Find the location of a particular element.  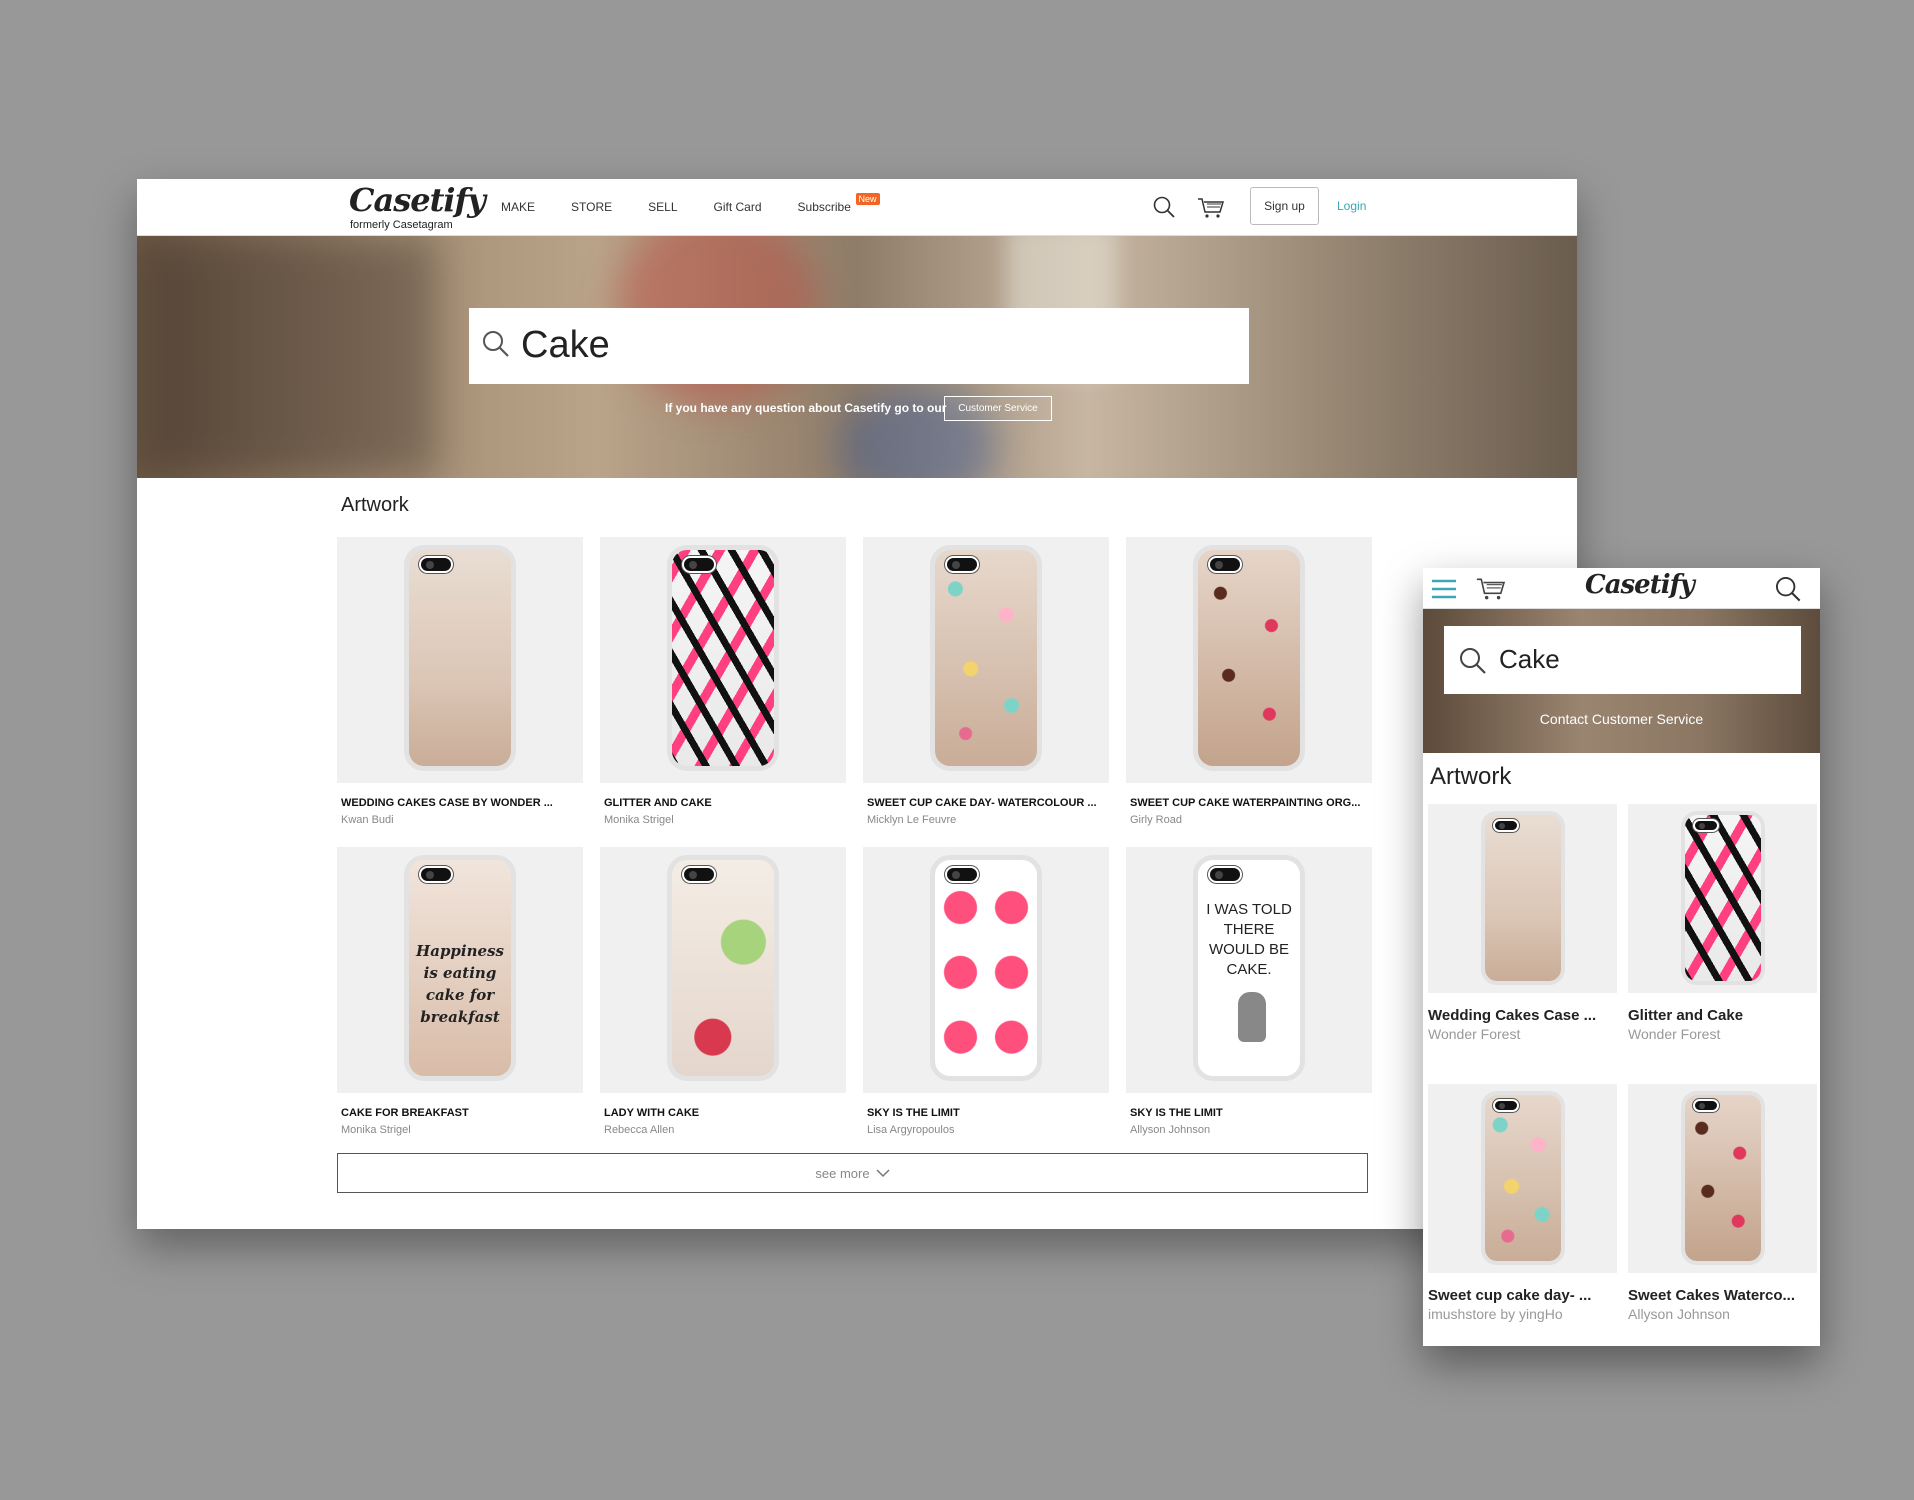

product-author: Rebecca Allen is located at coordinates (723, 1130).